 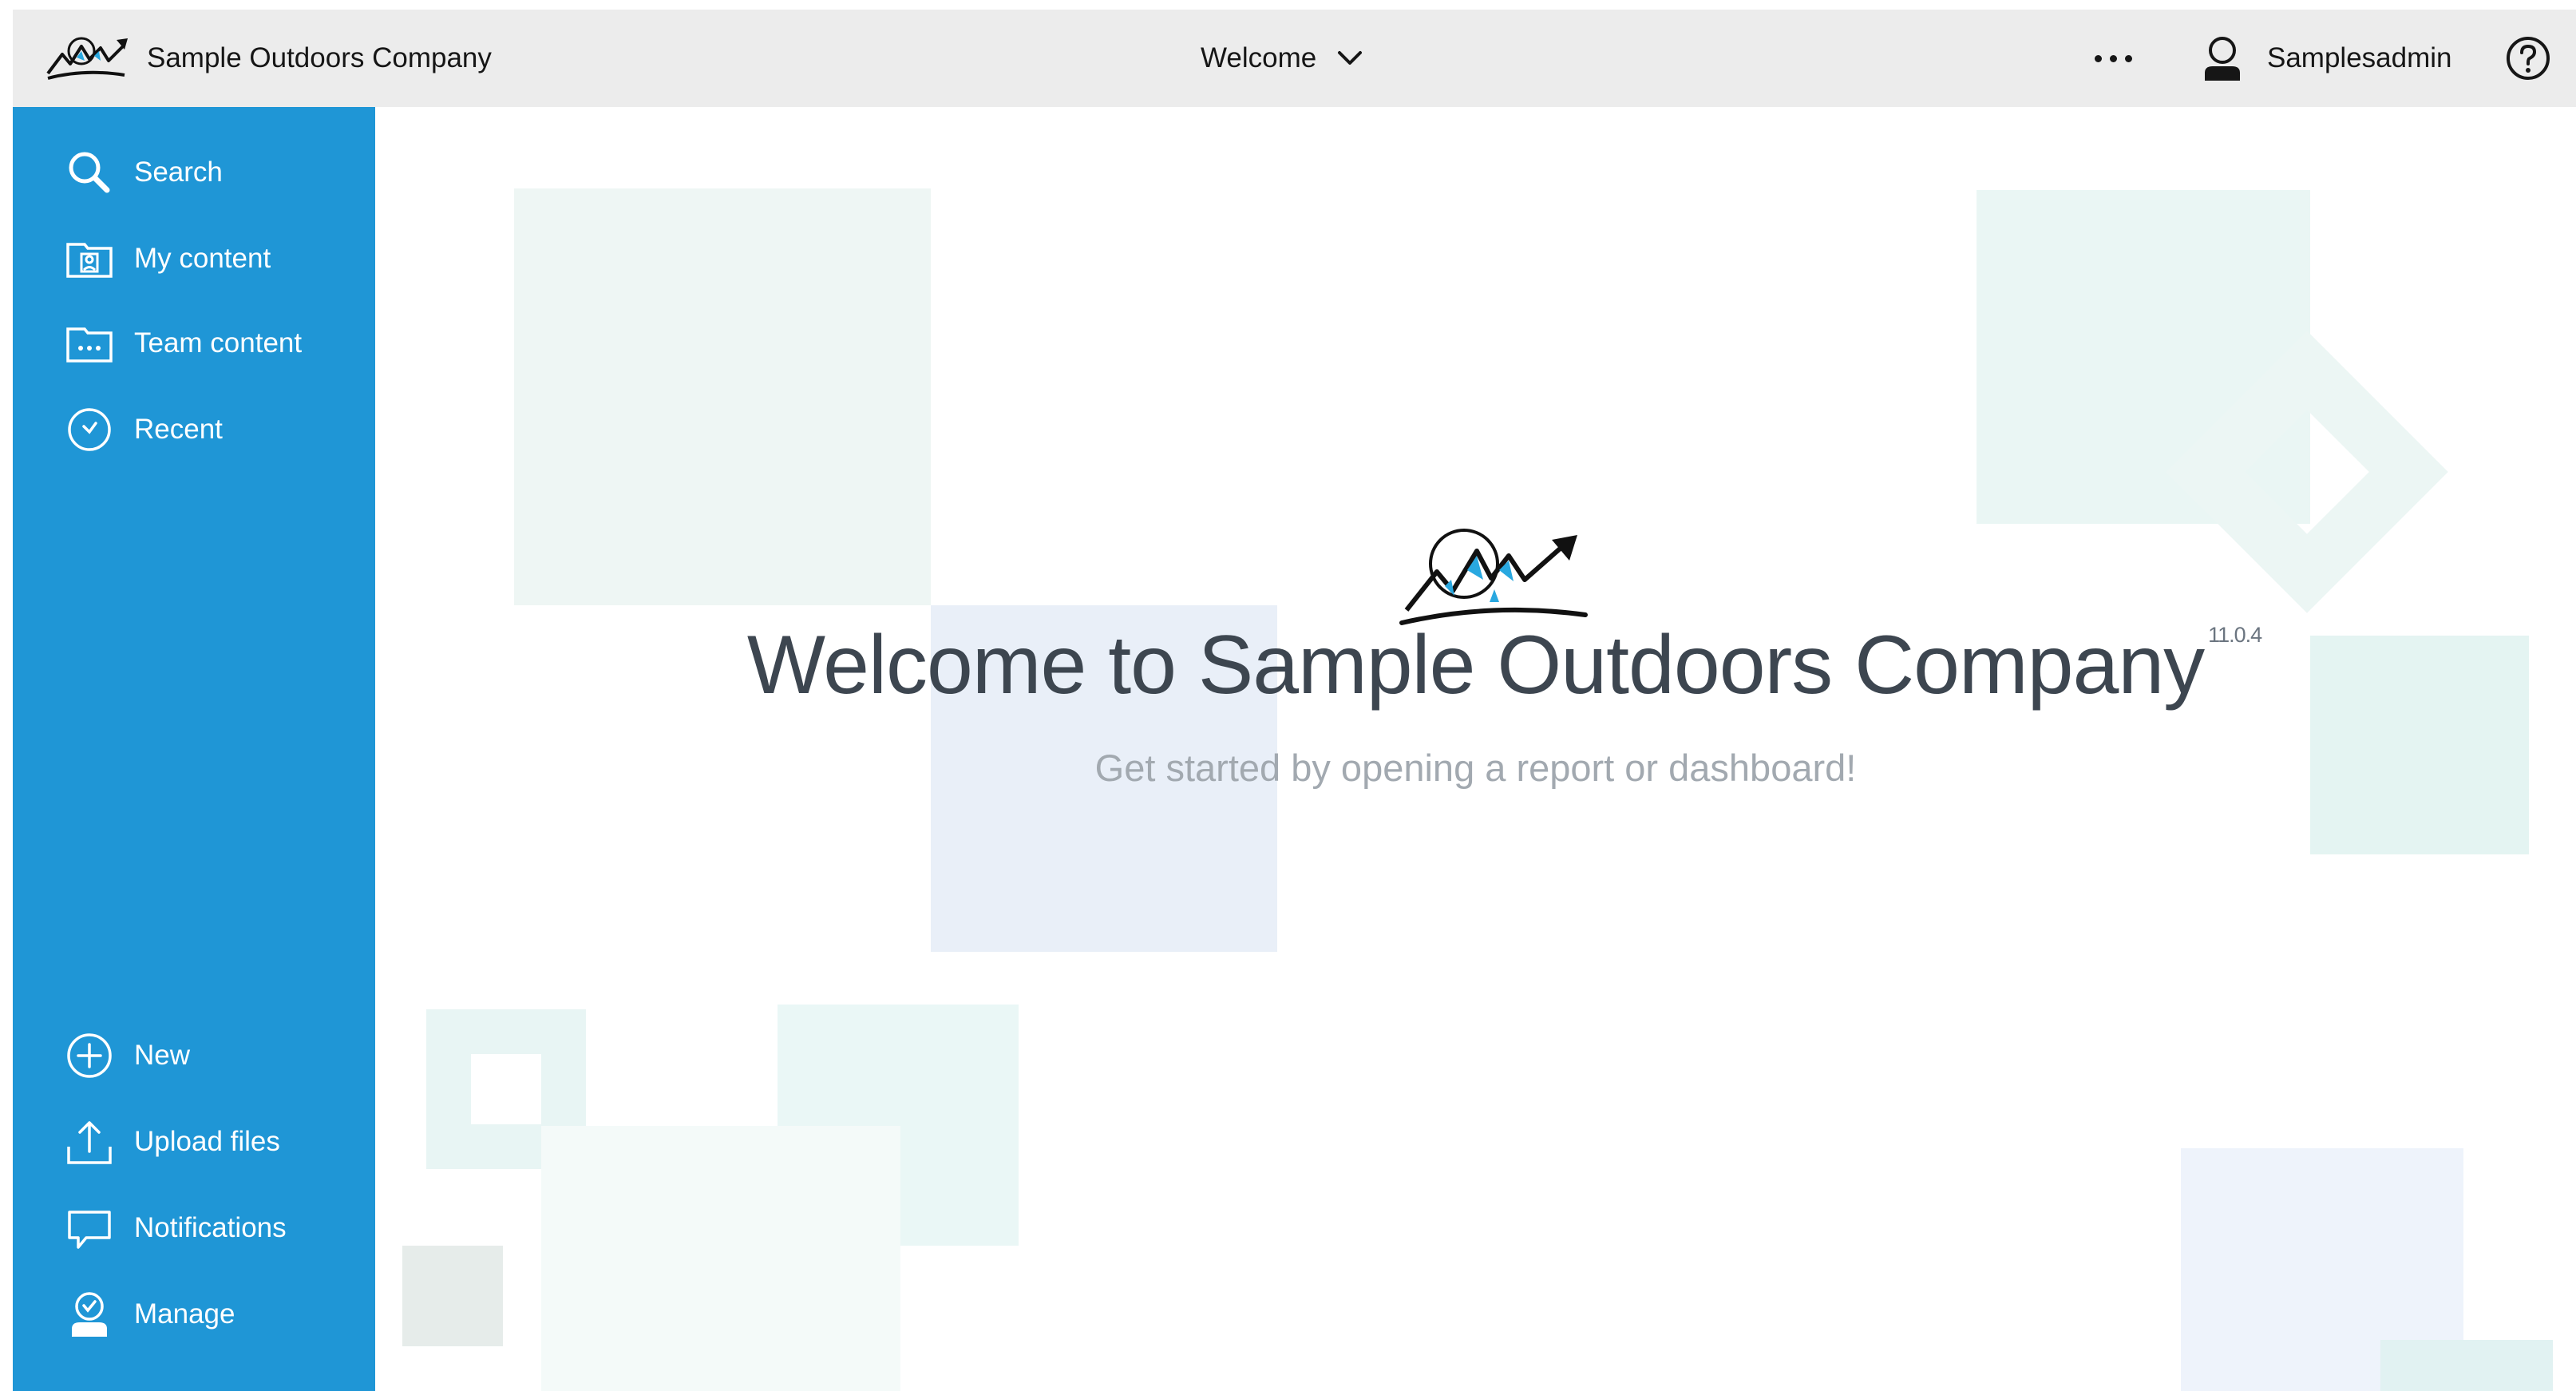 What do you see at coordinates (2222, 59) in the screenshot?
I see `user-icon` at bounding box center [2222, 59].